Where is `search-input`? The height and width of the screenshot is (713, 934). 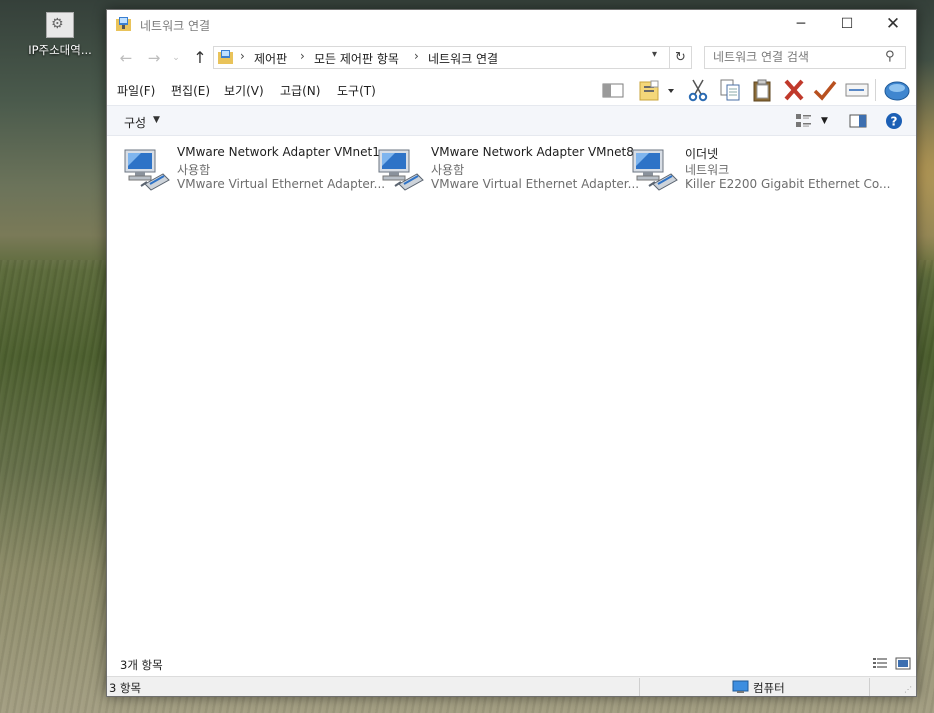
search-input is located at coordinates (795, 57).